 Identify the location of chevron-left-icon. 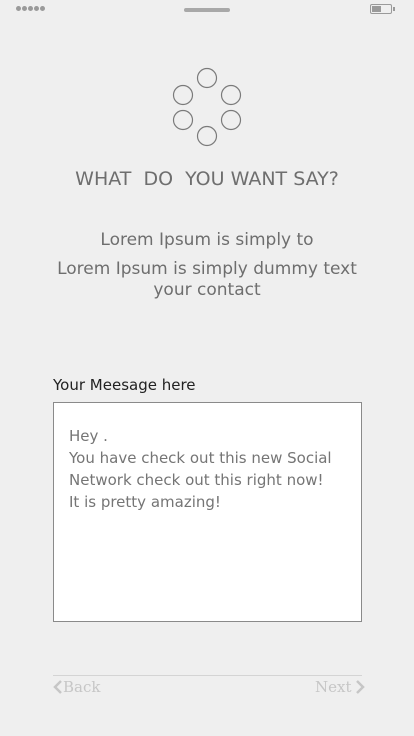
(57, 687).